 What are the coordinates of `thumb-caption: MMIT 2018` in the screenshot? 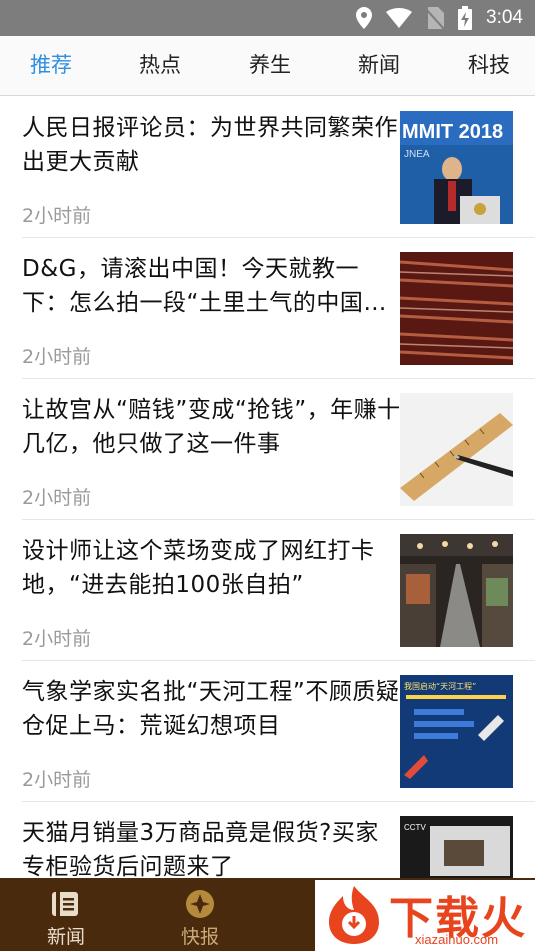 It's located at (452, 132).